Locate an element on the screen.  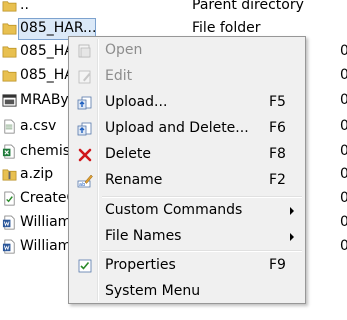
menu-item-label: Edit is located at coordinates (119, 76).